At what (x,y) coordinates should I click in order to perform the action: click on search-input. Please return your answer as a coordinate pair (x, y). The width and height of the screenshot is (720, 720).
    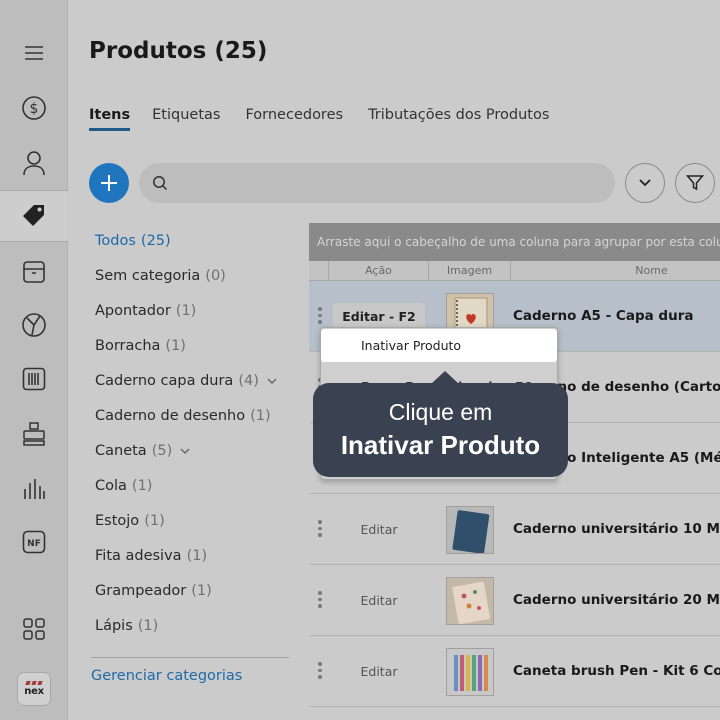
    Looking at the image, I should click on (377, 183).